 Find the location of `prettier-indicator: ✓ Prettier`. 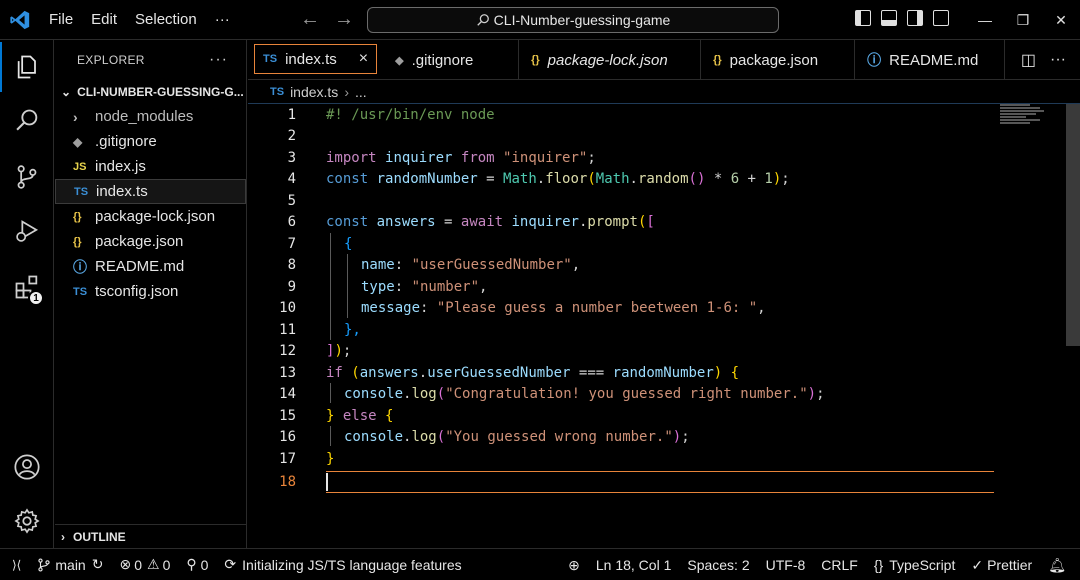

prettier-indicator: ✓ Prettier is located at coordinates (1001, 565).